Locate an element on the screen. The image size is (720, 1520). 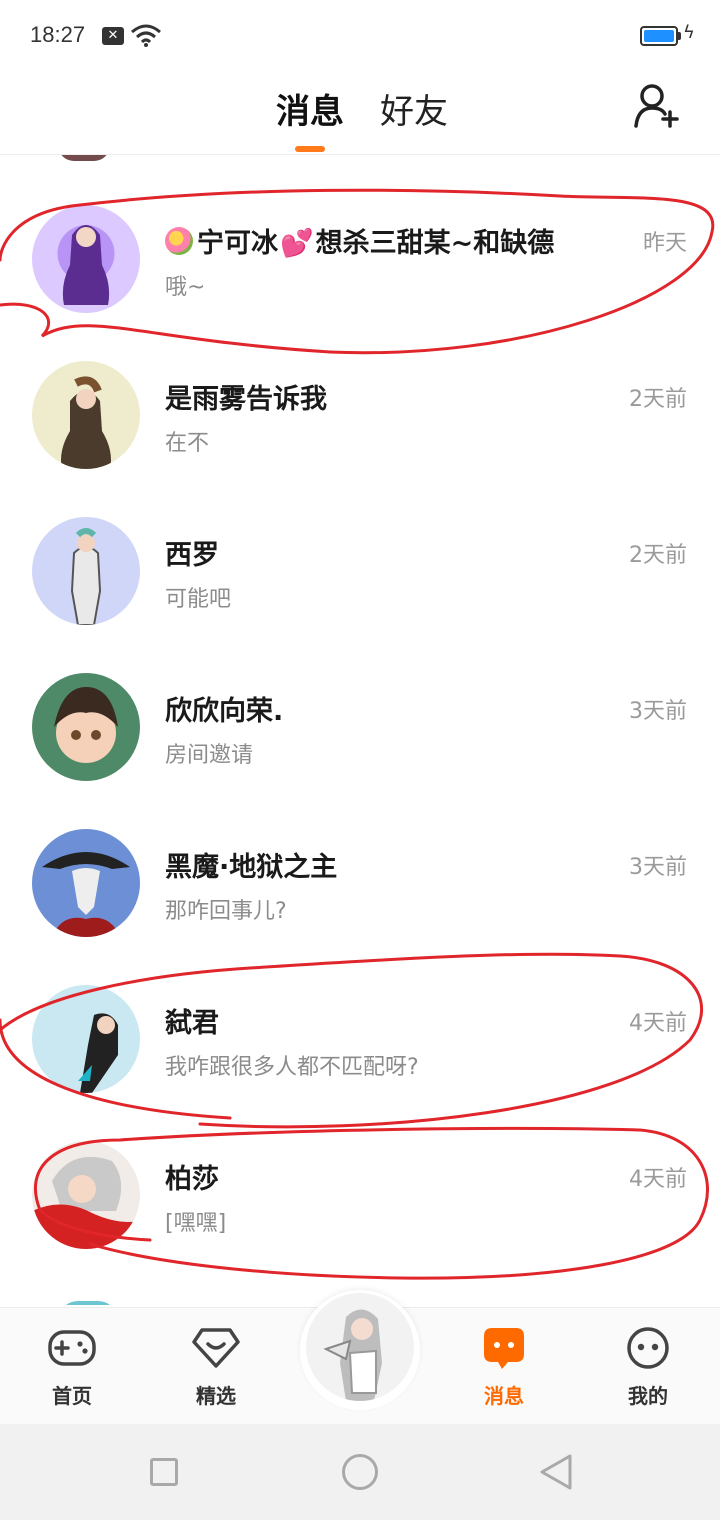
nav-me: 我的 is located at coordinates (648, 1368).